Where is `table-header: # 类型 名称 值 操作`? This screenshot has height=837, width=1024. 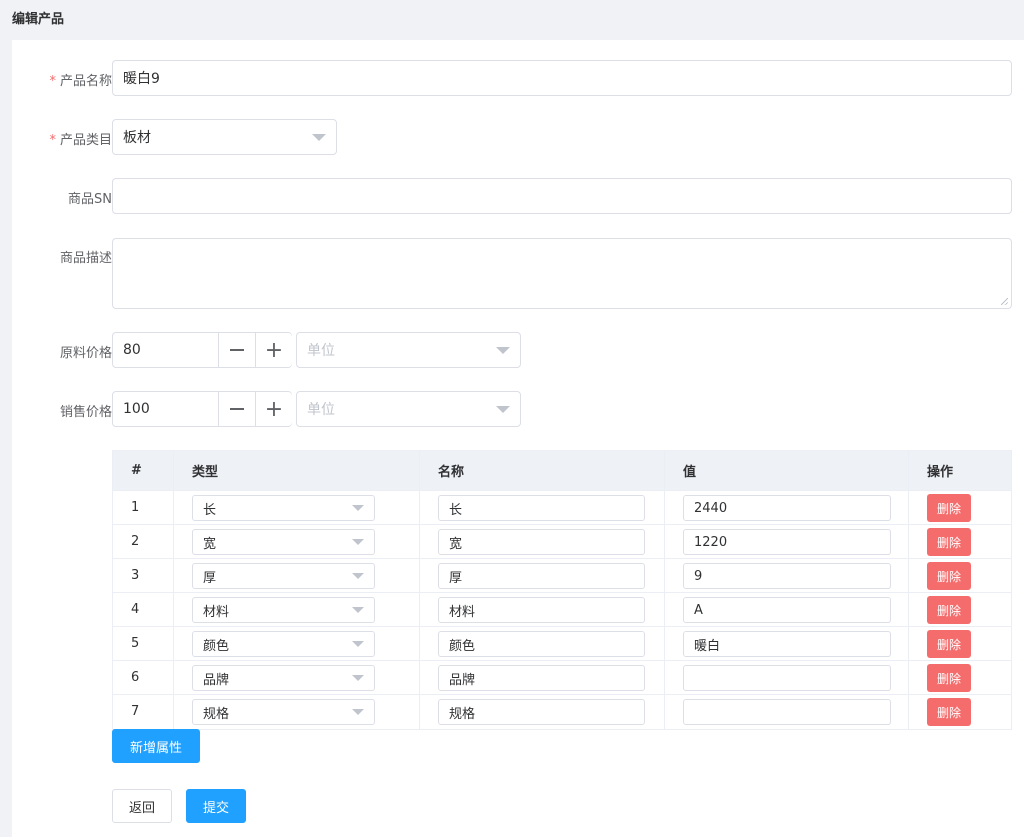 table-header: # 类型 名称 值 操作 is located at coordinates (562, 471).